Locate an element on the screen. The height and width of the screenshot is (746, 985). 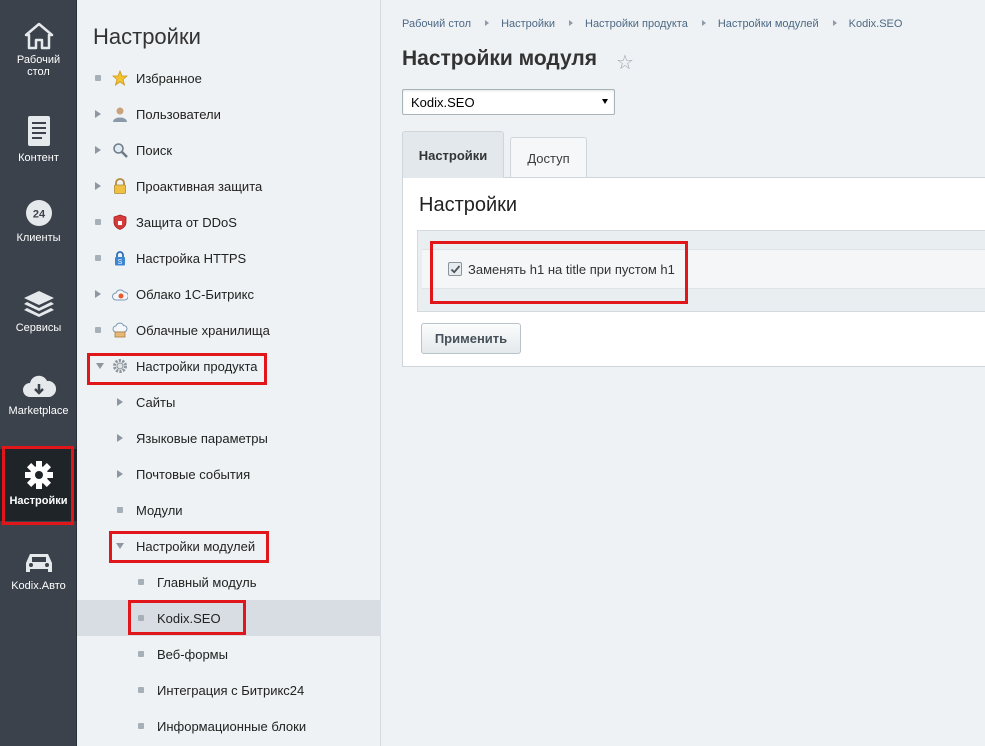
menu-item-favorites: Избранное is located at coordinates (229, 78).